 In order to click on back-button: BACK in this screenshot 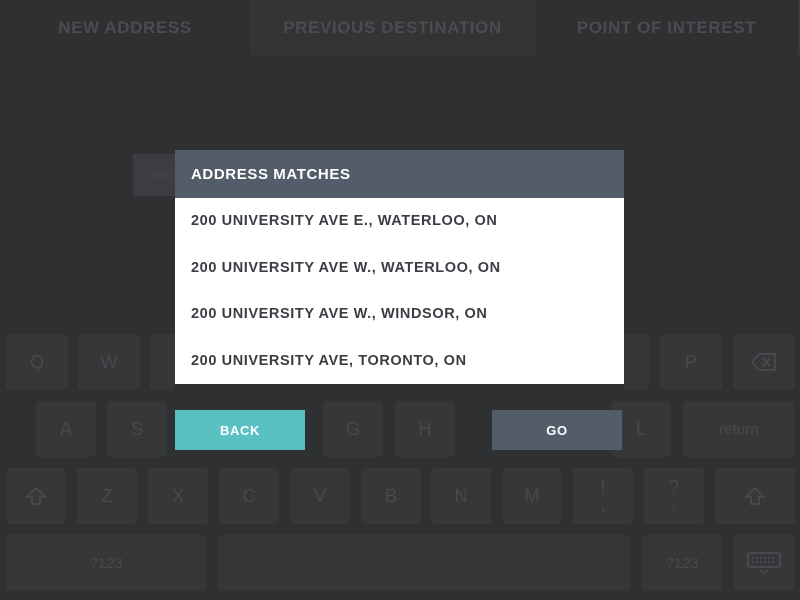, I will do `click(240, 430)`.